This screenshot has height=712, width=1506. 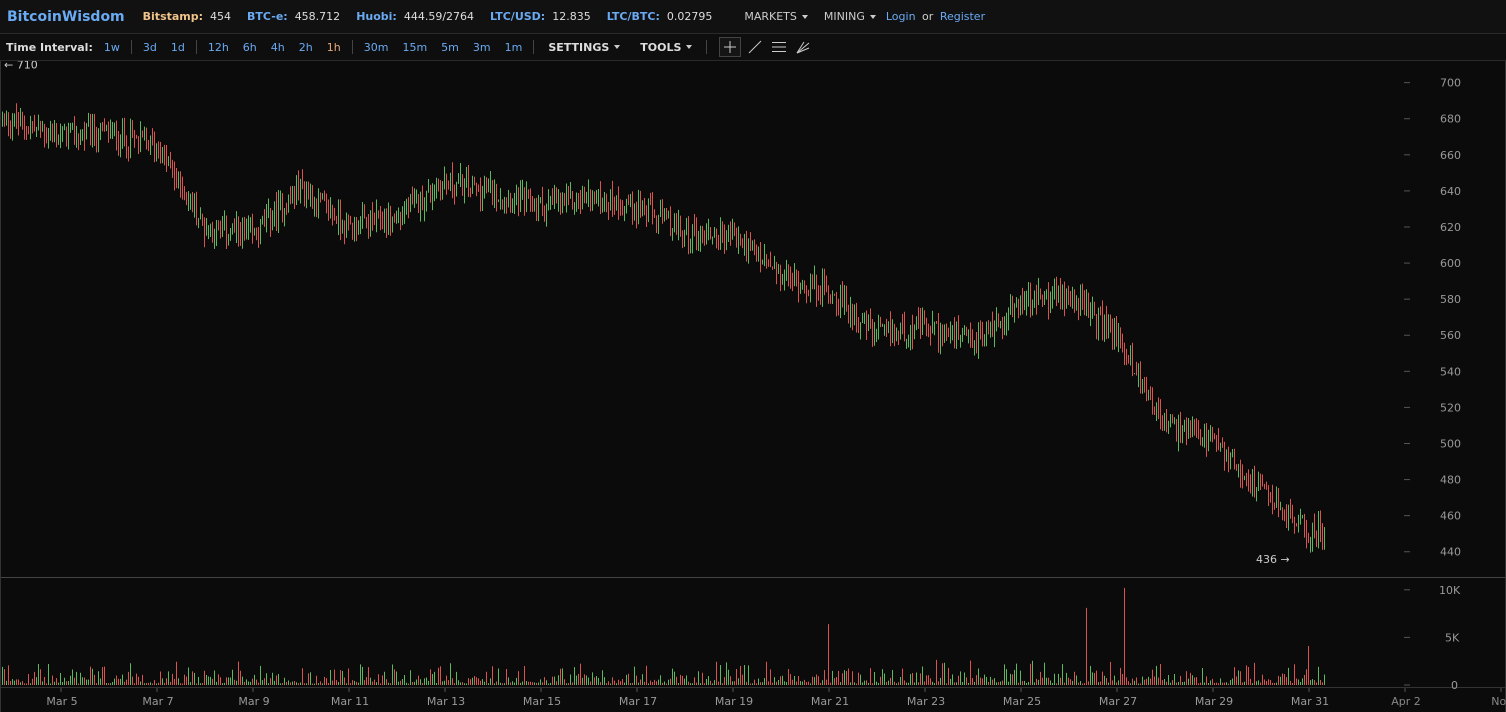 I want to click on ticker-label: Bitstamp:, so click(x=173, y=16).